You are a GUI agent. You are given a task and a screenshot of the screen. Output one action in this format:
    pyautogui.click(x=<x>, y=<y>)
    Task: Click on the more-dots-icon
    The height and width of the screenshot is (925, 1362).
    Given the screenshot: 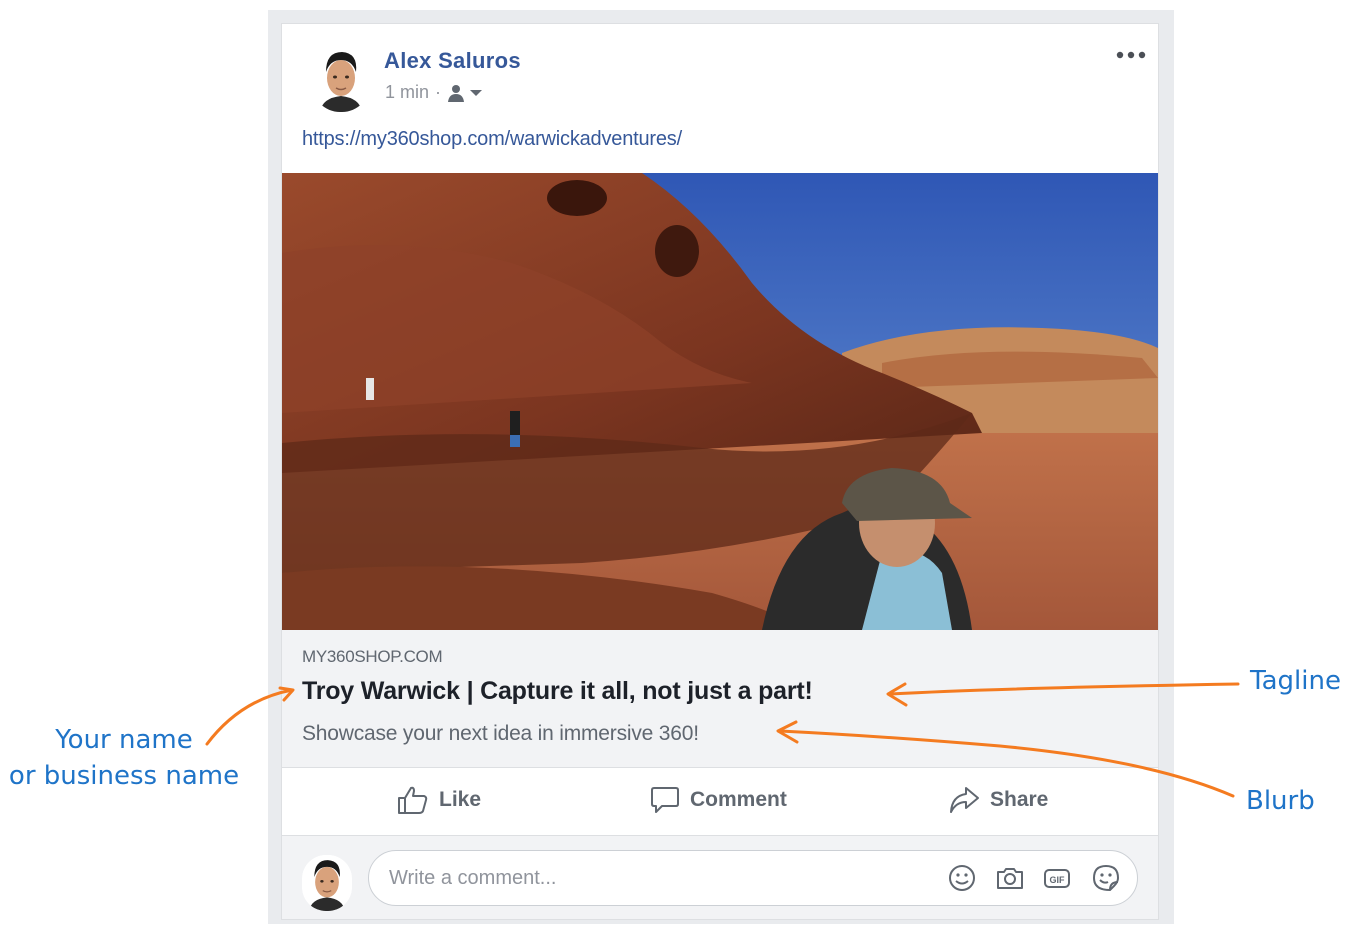 What is the action you would take?
    pyautogui.click(x=1131, y=55)
    